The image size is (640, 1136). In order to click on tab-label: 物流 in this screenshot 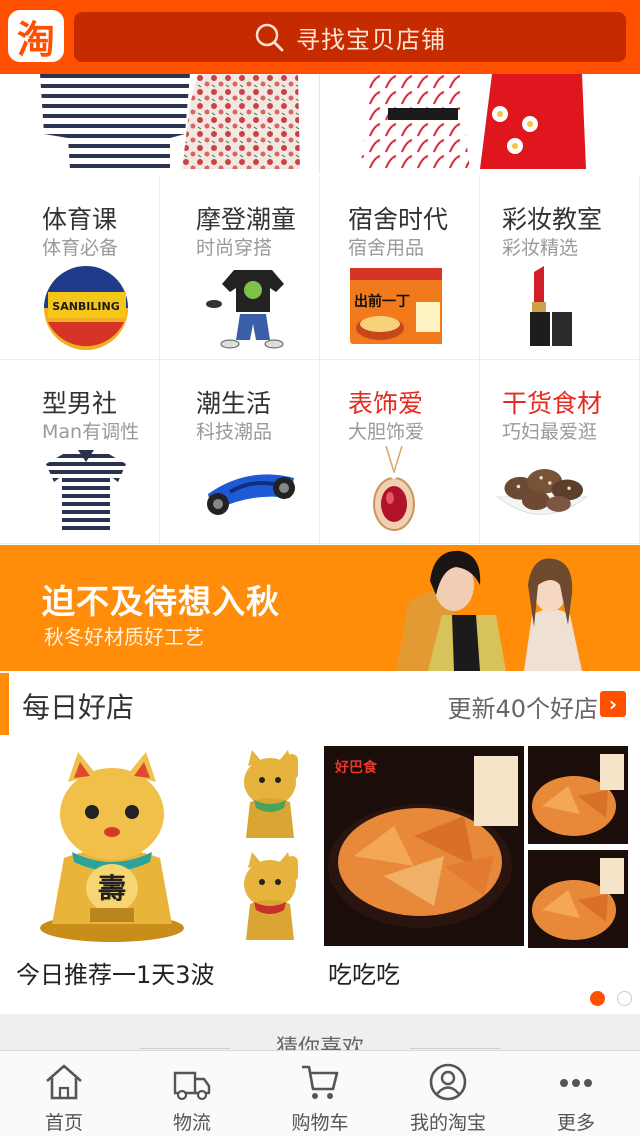, I will do `click(191, 1123)`.